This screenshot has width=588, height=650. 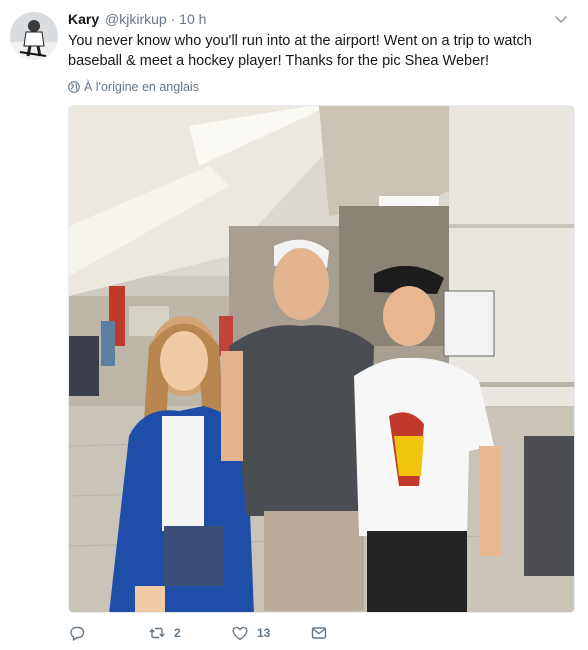 I want to click on direct-message-button, so click(x=319, y=633).